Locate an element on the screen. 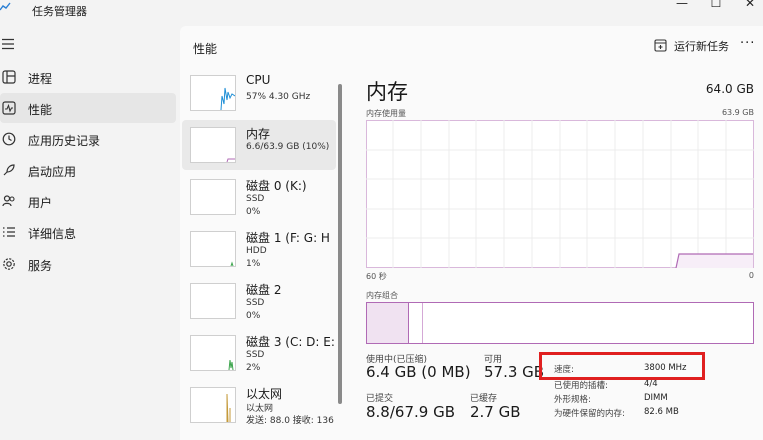 The image size is (763, 440). cpu-thumbnail is located at coordinates (213, 93).